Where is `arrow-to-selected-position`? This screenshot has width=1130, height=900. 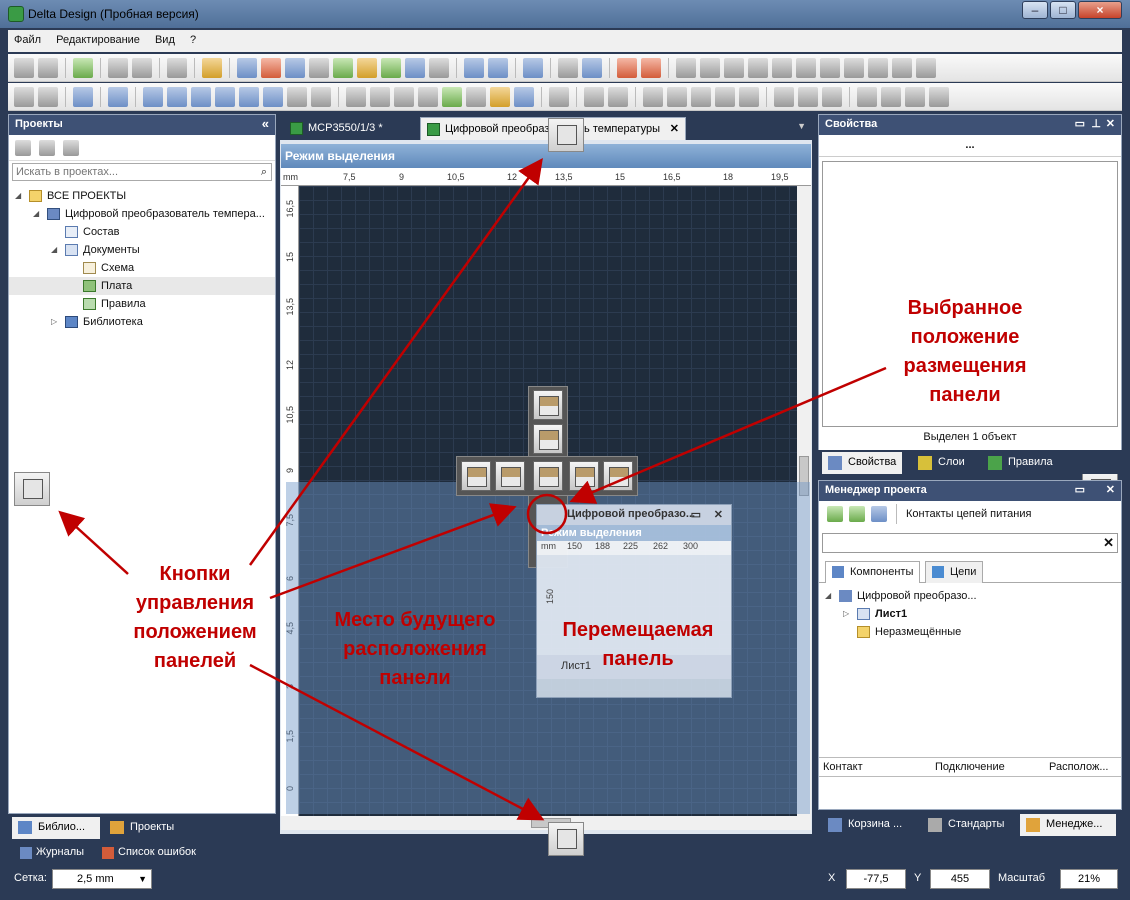
arrow-to-selected-position is located at coordinates (728, 435).